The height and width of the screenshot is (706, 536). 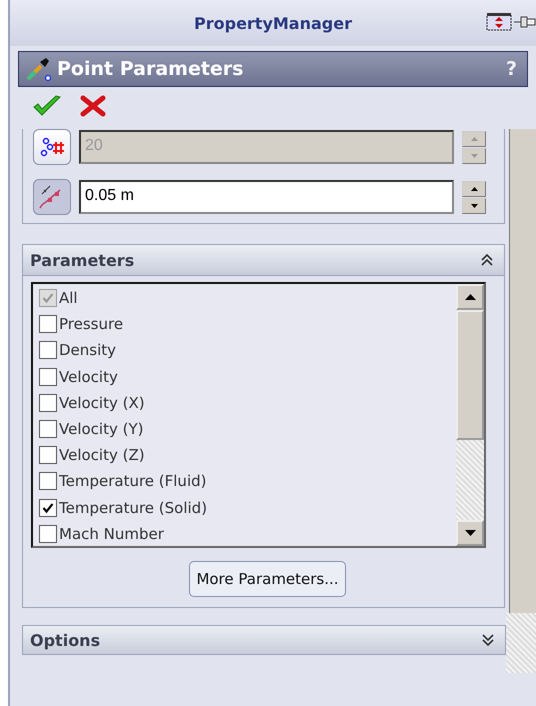 What do you see at coordinates (244, 350) in the screenshot?
I see `parameter-checkbox: Density` at bounding box center [244, 350].